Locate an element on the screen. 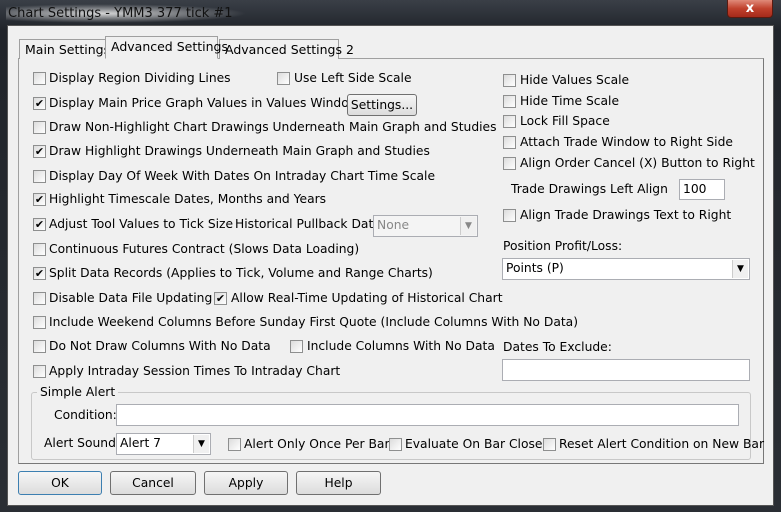 The width and height of the screenshot is (781, 512). reset-alert-label: Reset Alert Condition on New Bar is located at coordinates (662, 444).